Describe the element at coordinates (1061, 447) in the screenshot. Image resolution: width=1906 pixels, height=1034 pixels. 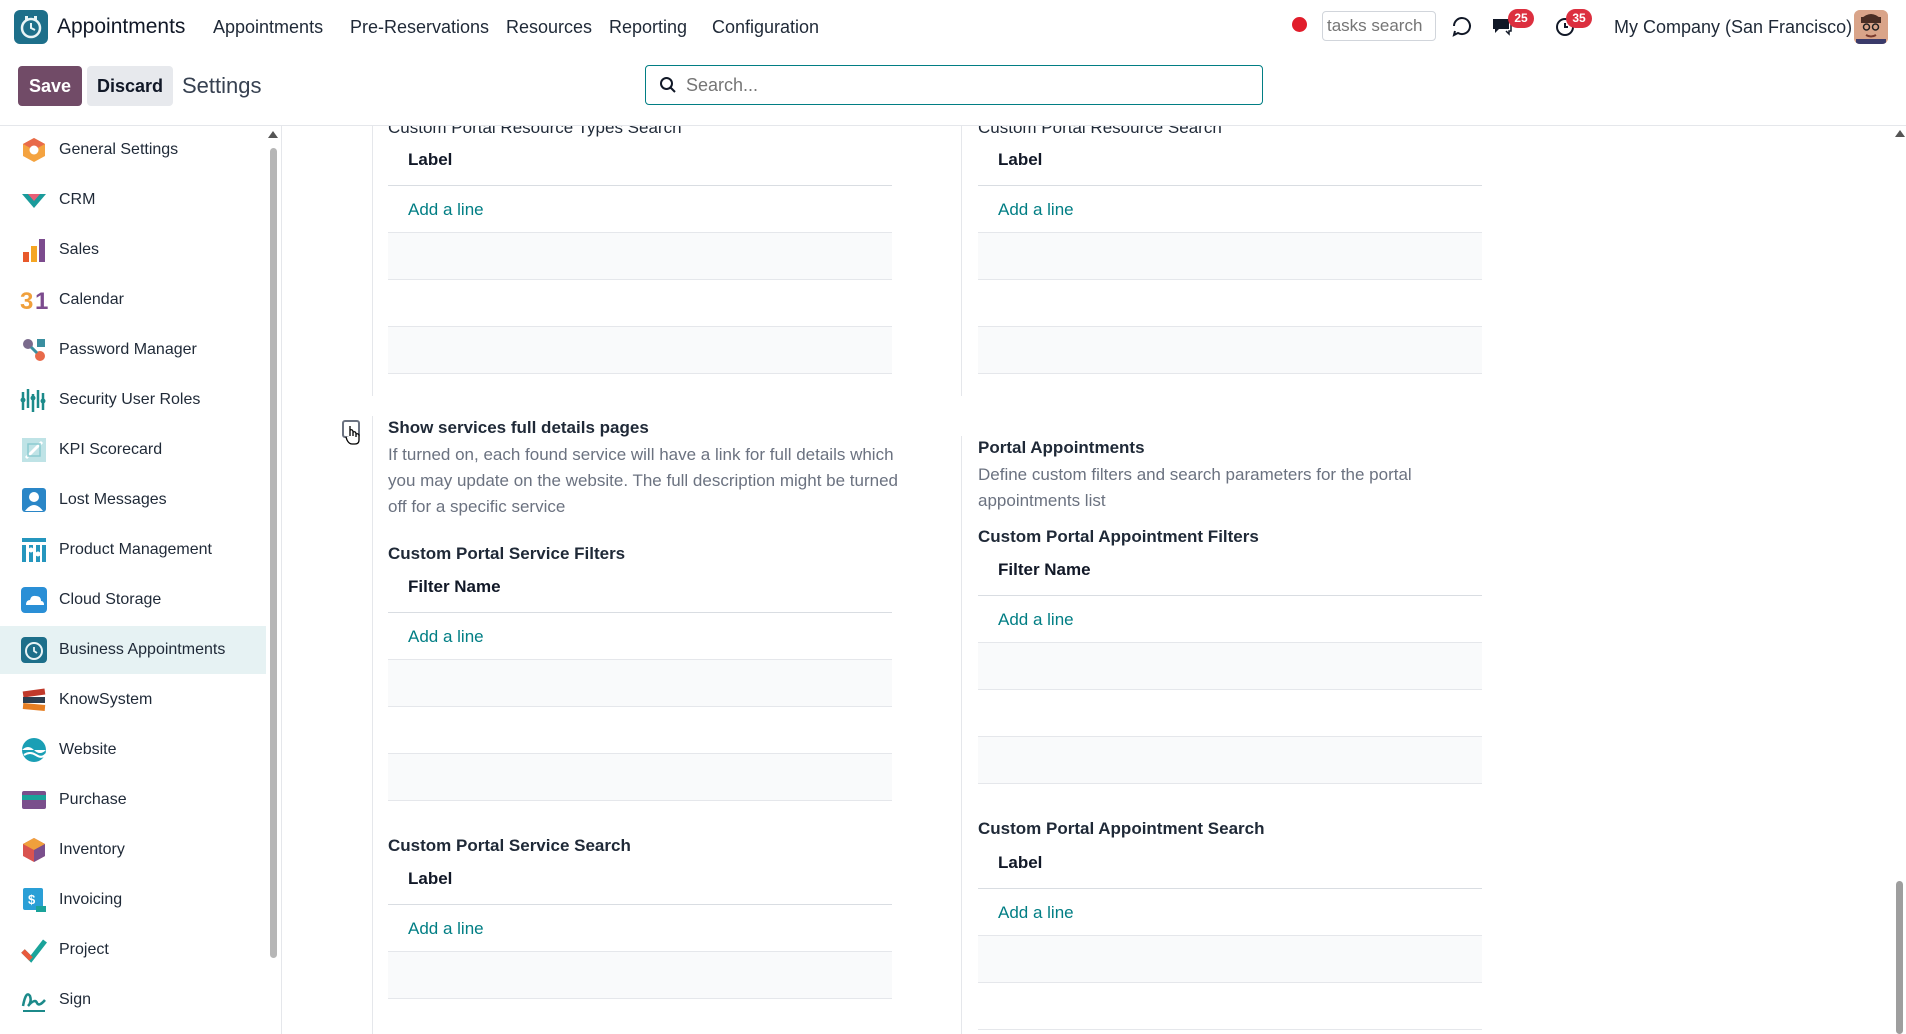
I see `portal-appointments-title: Portal Appointments` at that location.